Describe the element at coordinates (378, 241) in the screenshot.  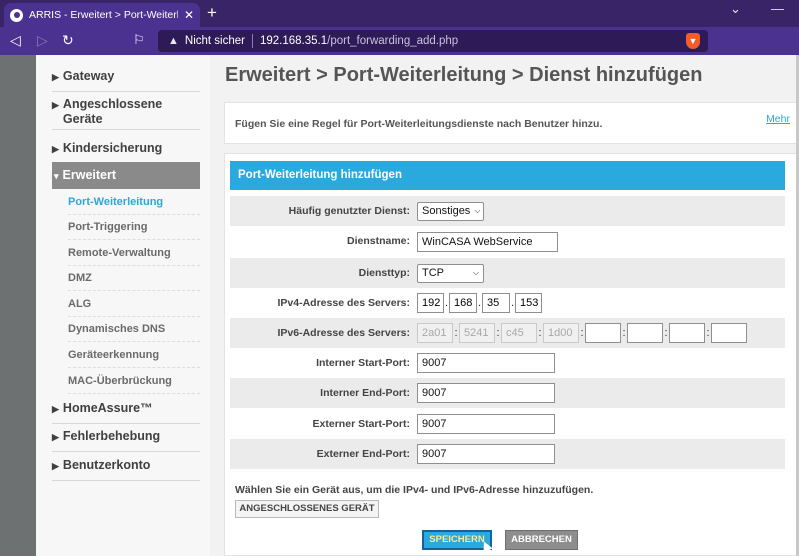
I see `service-name-label: Dienstname:` at that location.